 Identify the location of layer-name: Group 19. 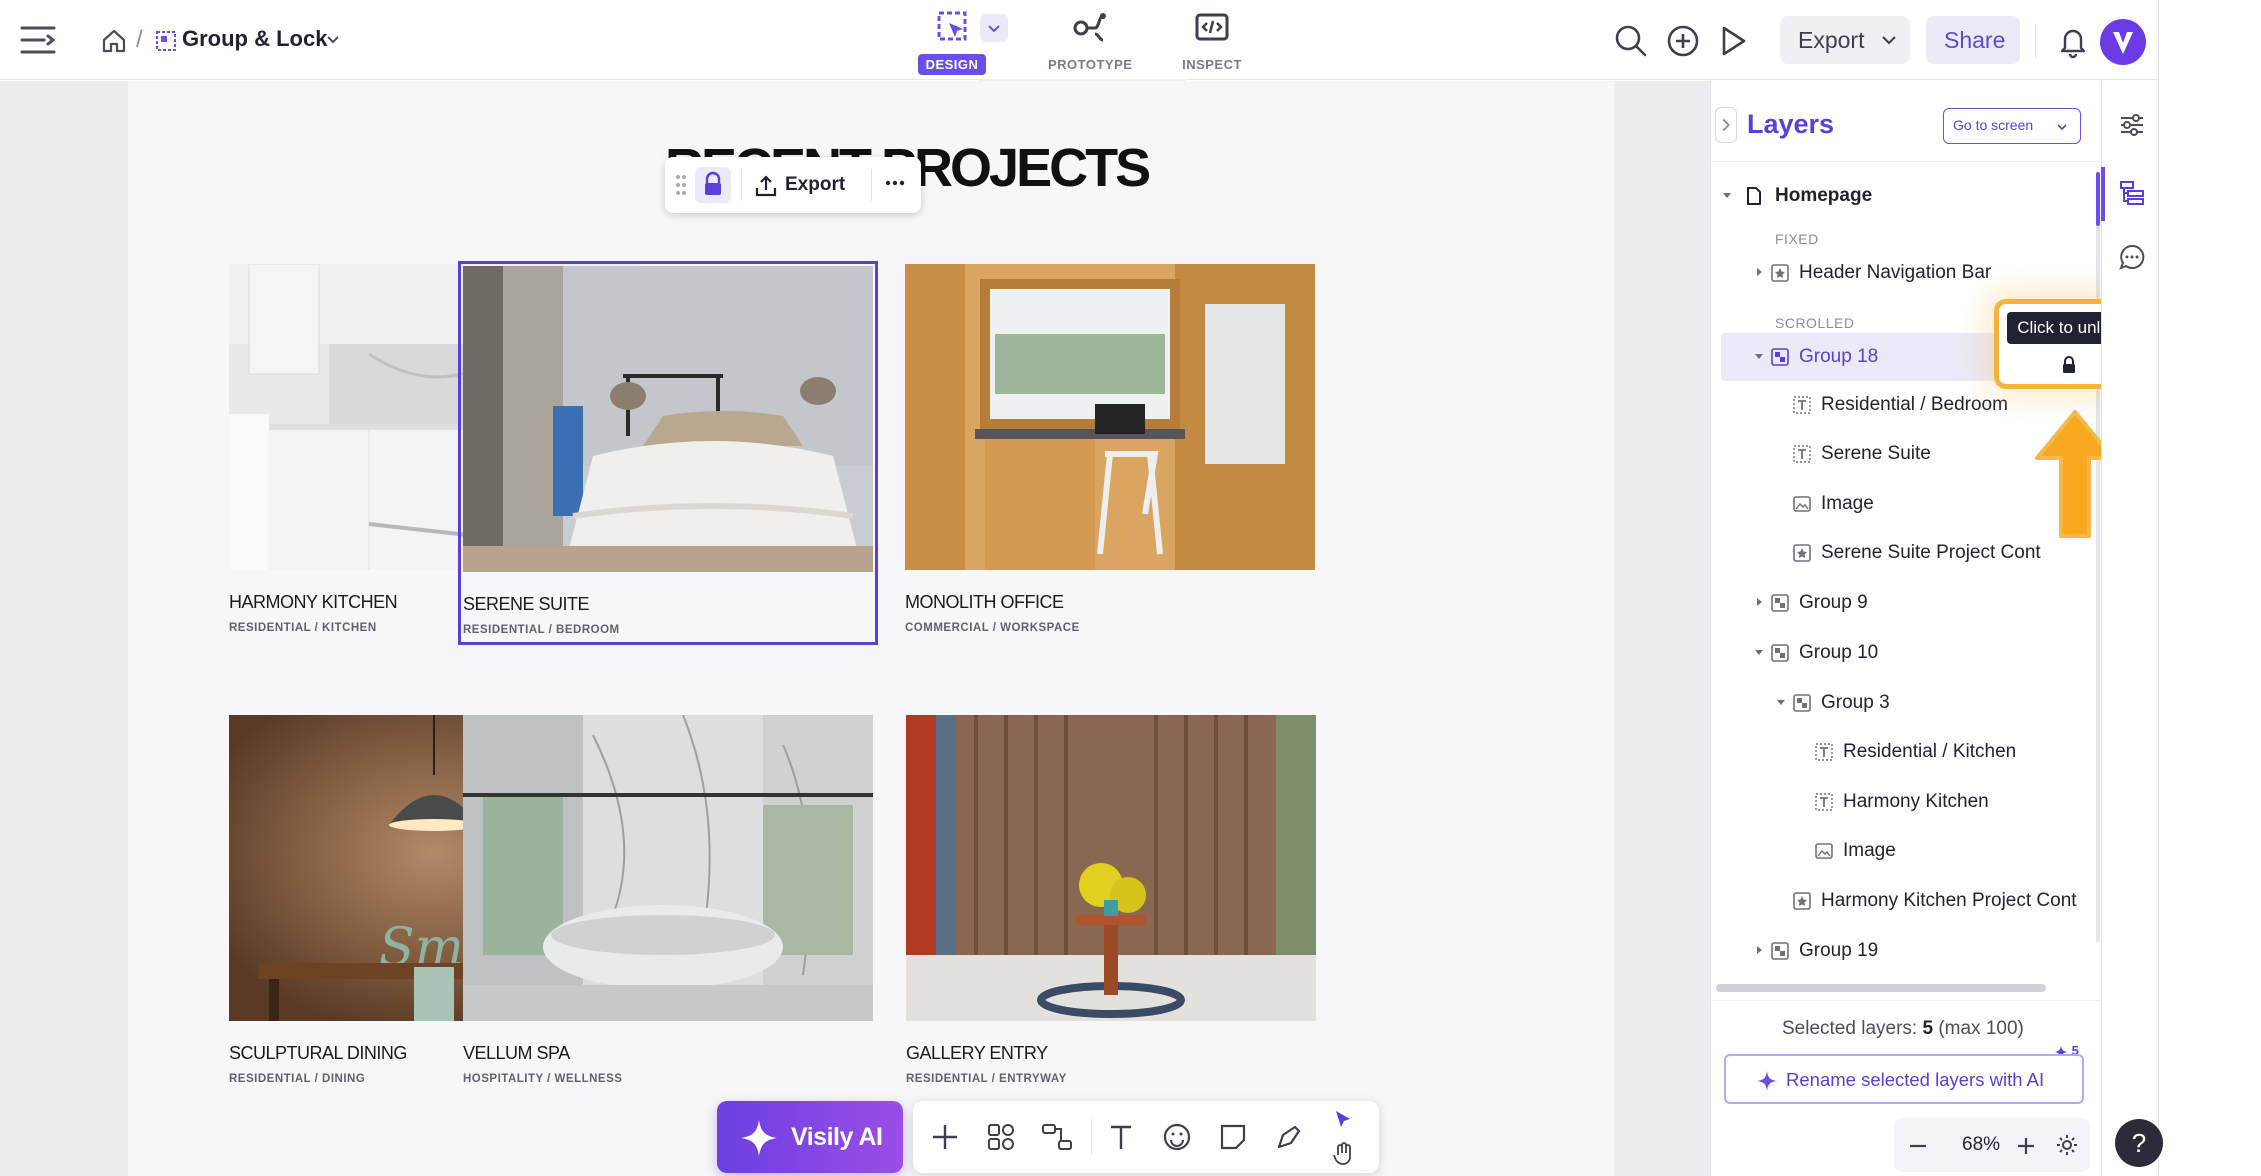
(1839, 950).